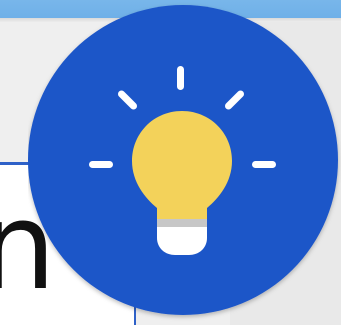 This screenshot has height=325, width=341. I want to click on ray-top-icon, so click(180, 78).